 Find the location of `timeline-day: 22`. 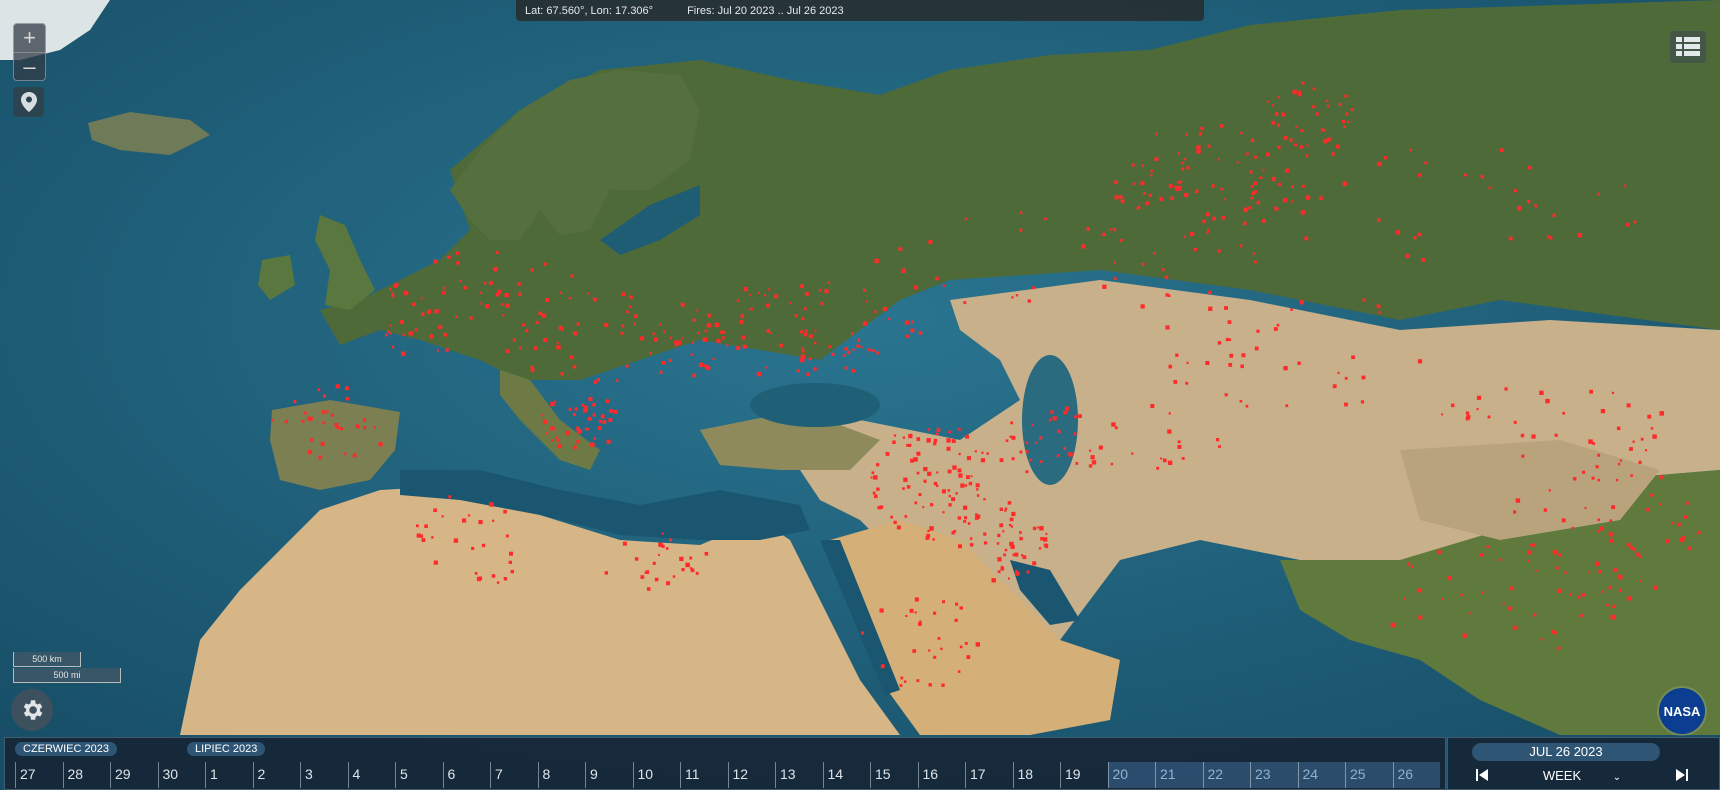

timeline-day: 22 is located at coordinates (1226, 775).